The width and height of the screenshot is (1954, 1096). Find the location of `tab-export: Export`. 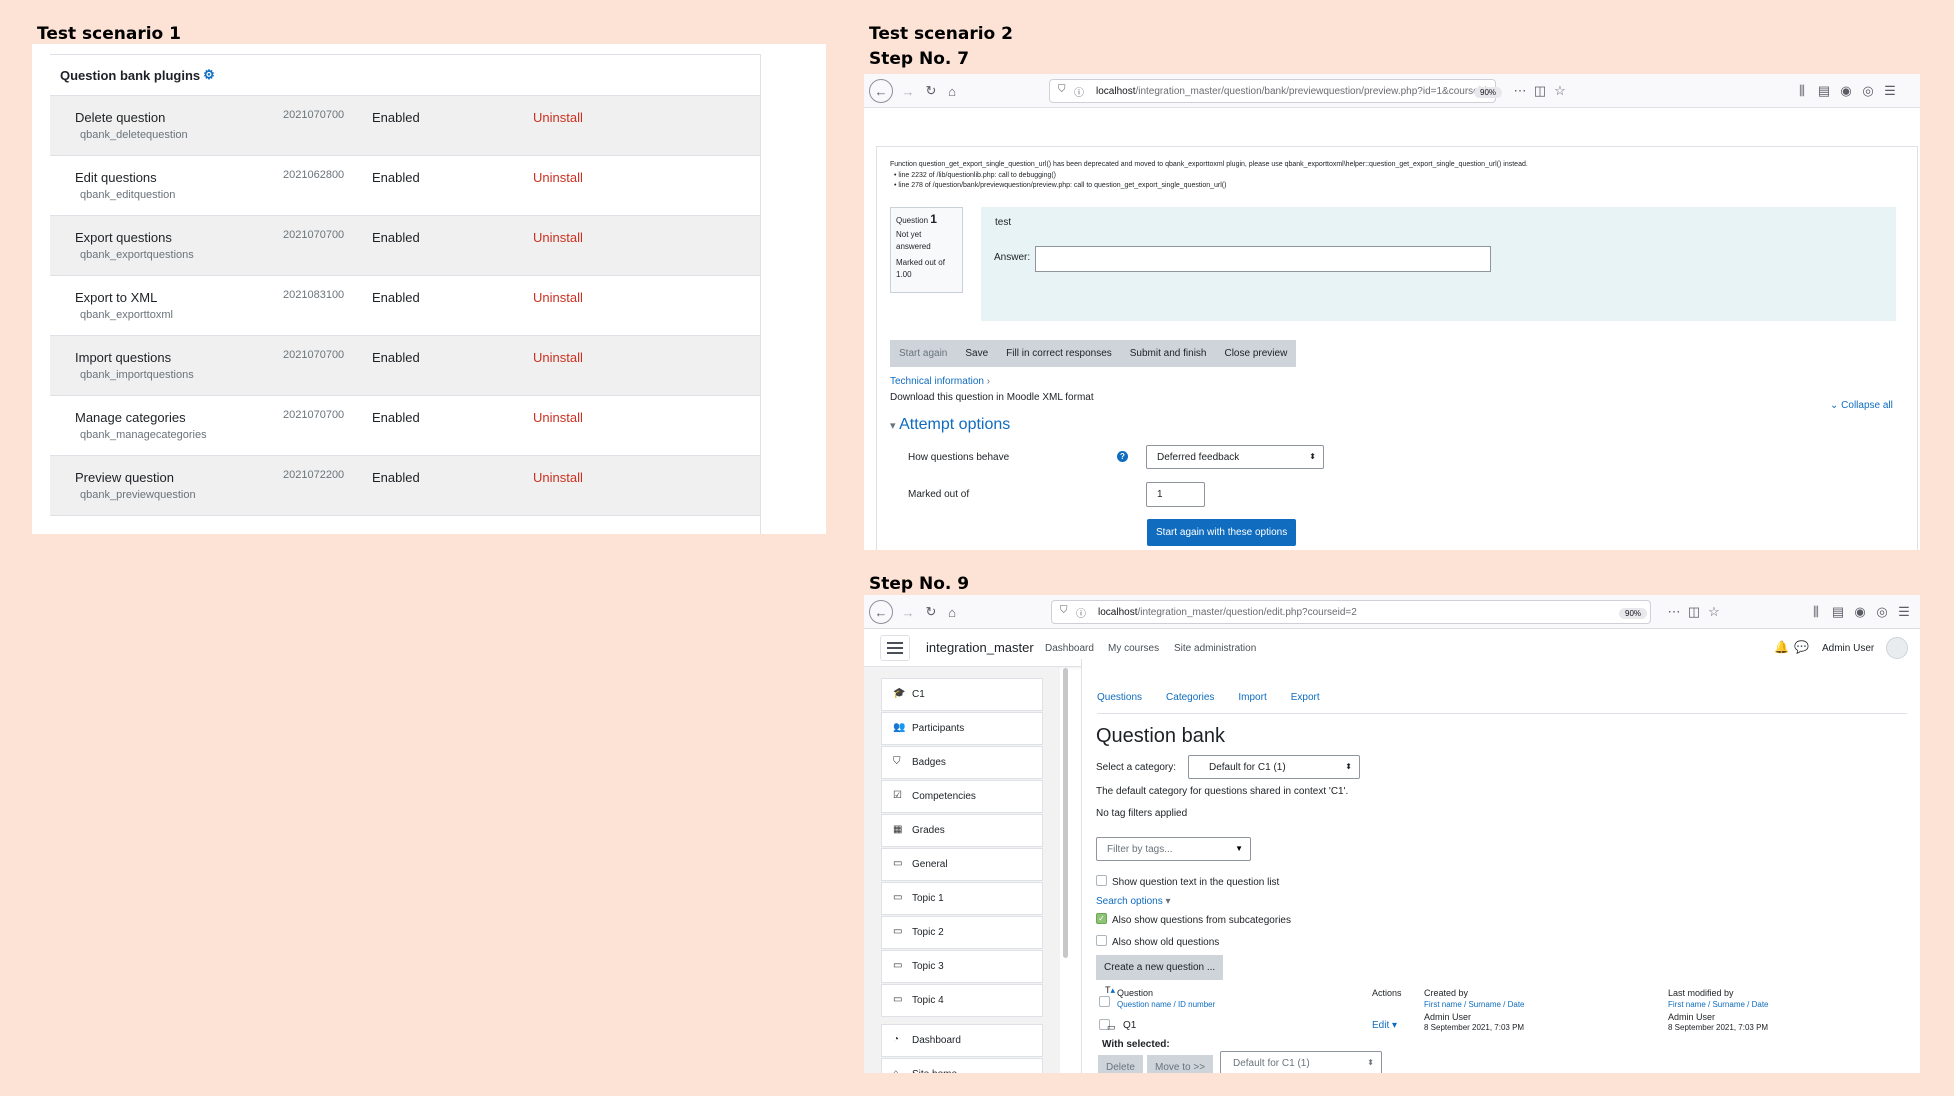

tab-export: Export is located at coordinates (1305, 697).